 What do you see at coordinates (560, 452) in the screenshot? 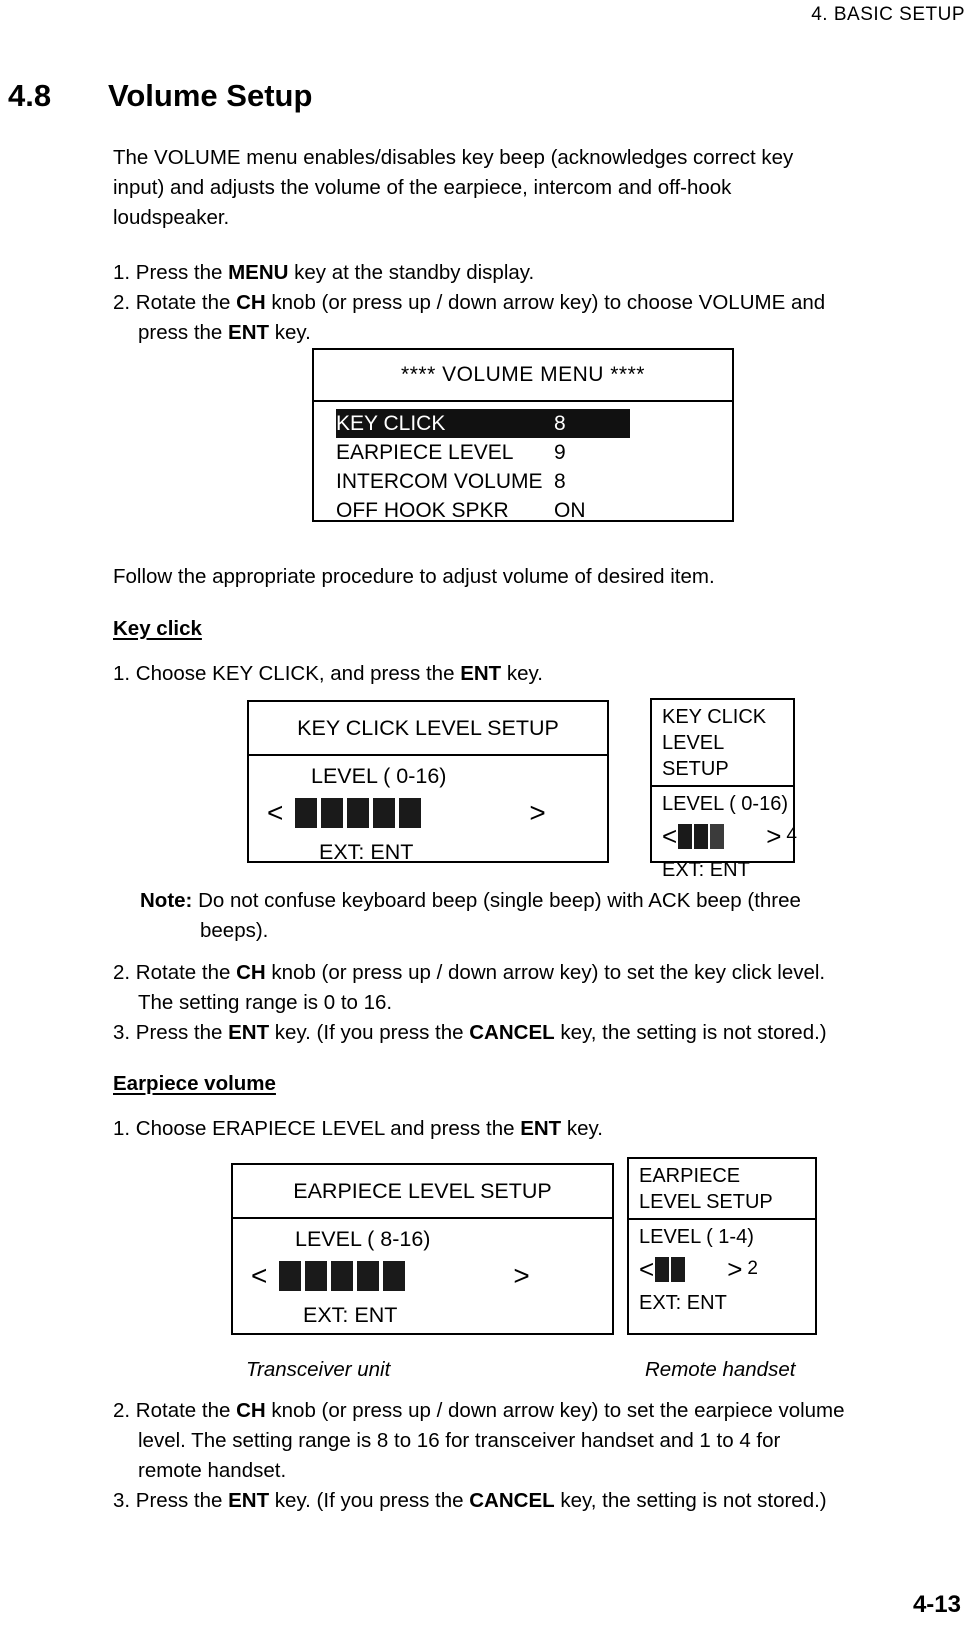
I see `menu-value: 9` at bounding box center [560, 452].